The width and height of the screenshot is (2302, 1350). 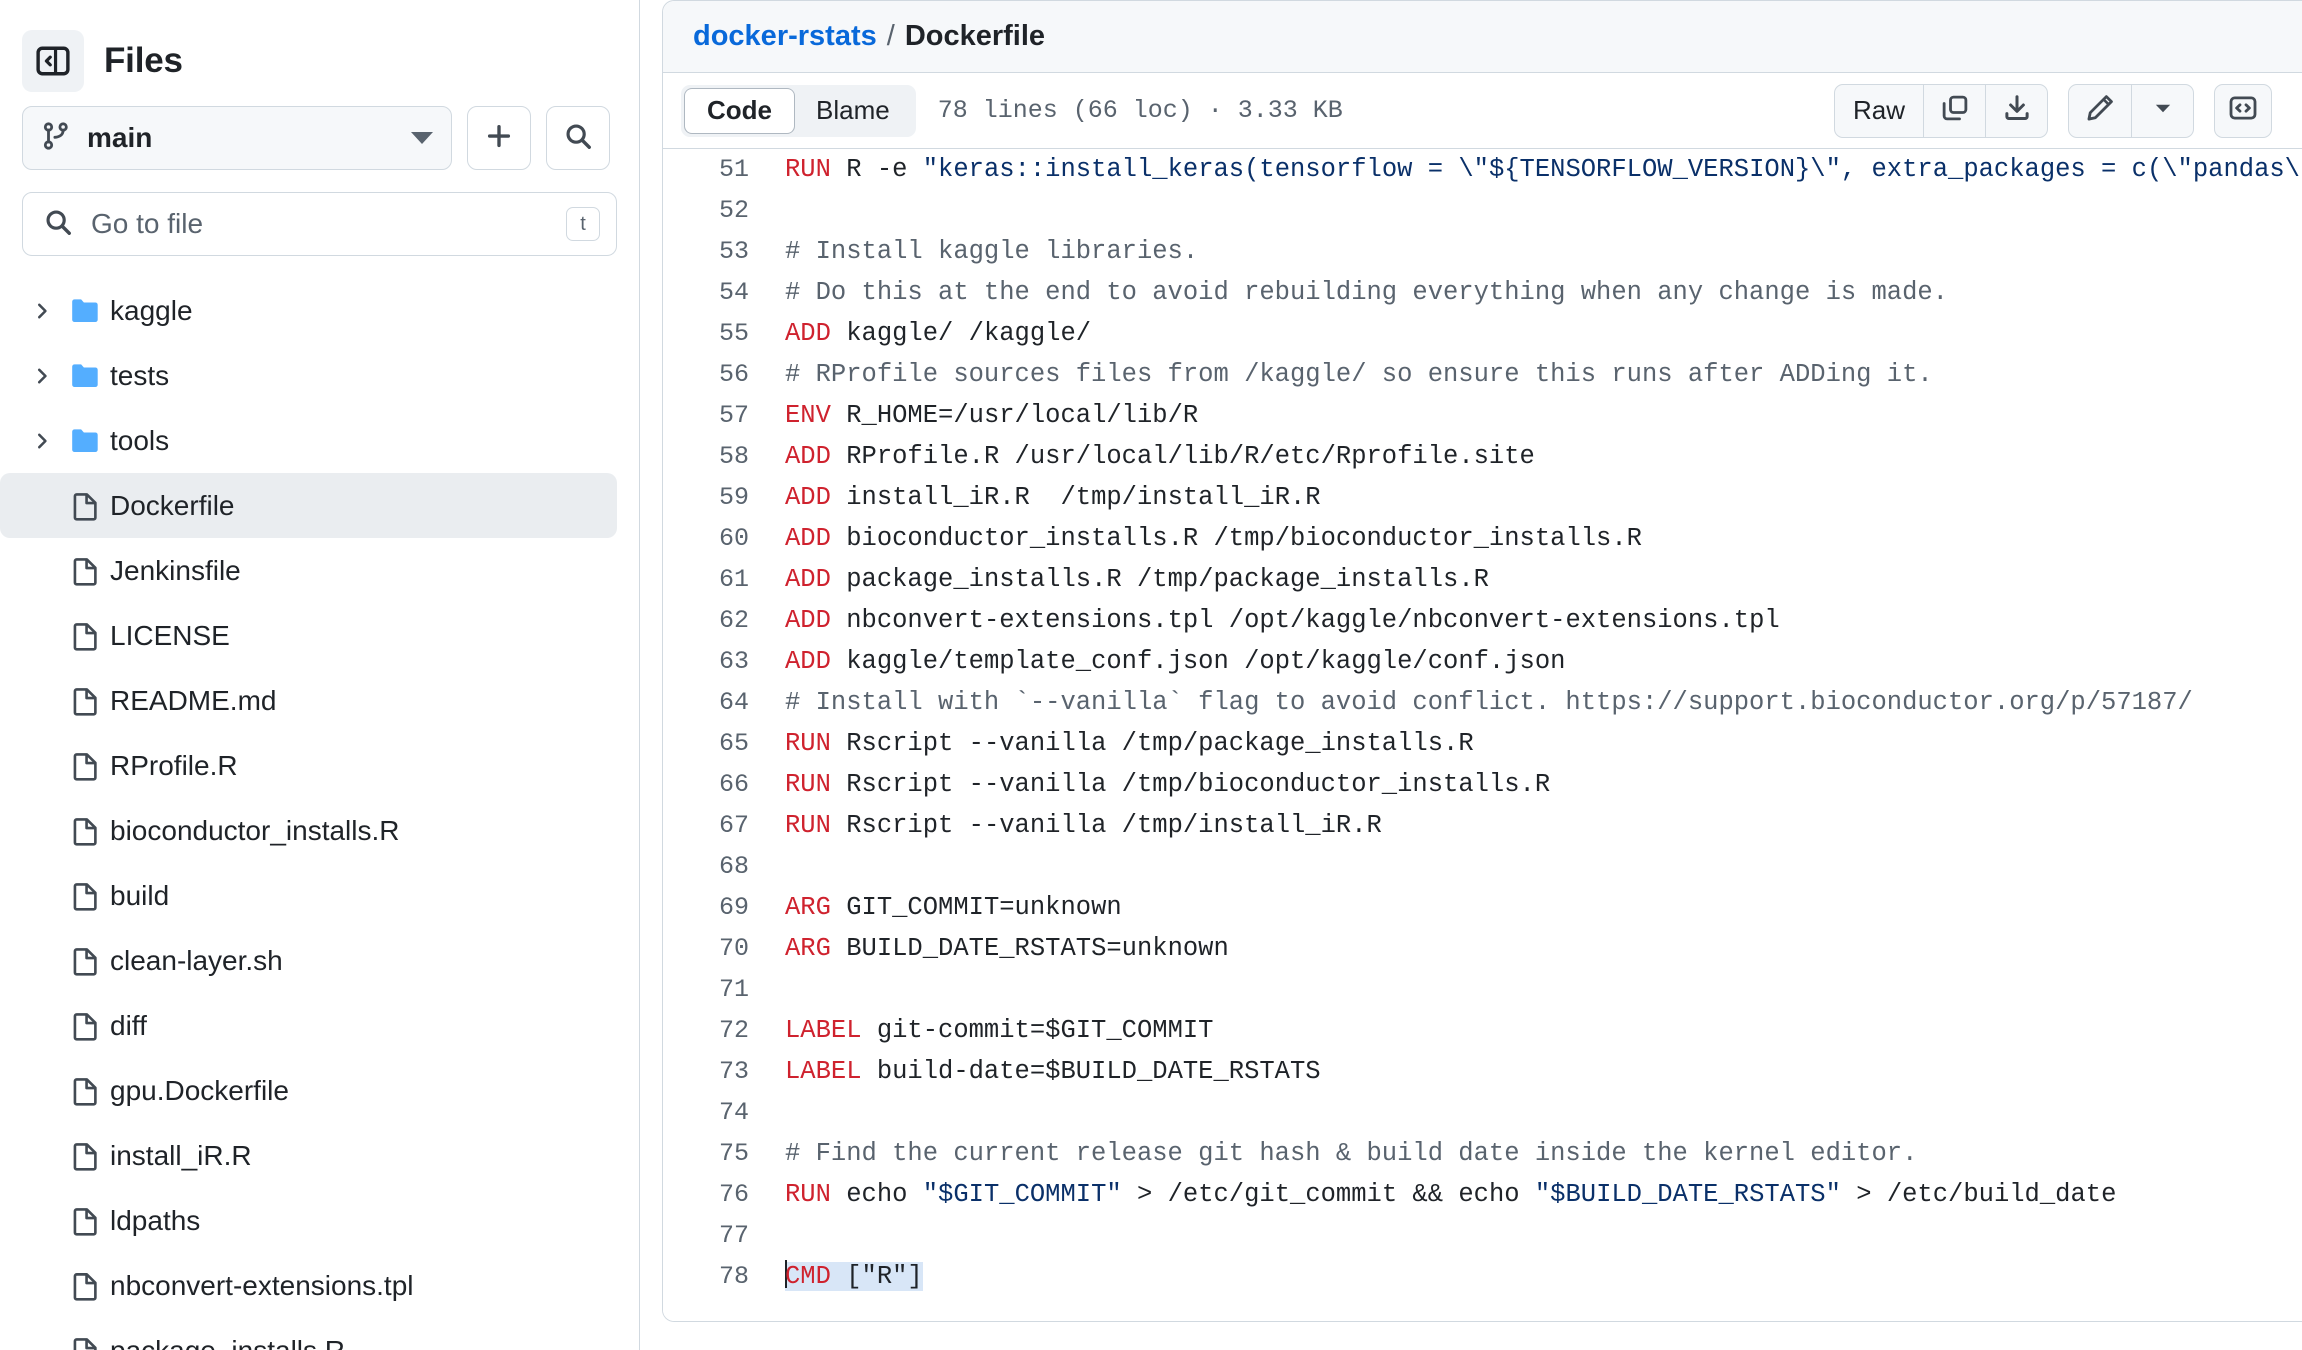 I want to click on line-number: 75, so click(x=722, y=1153).